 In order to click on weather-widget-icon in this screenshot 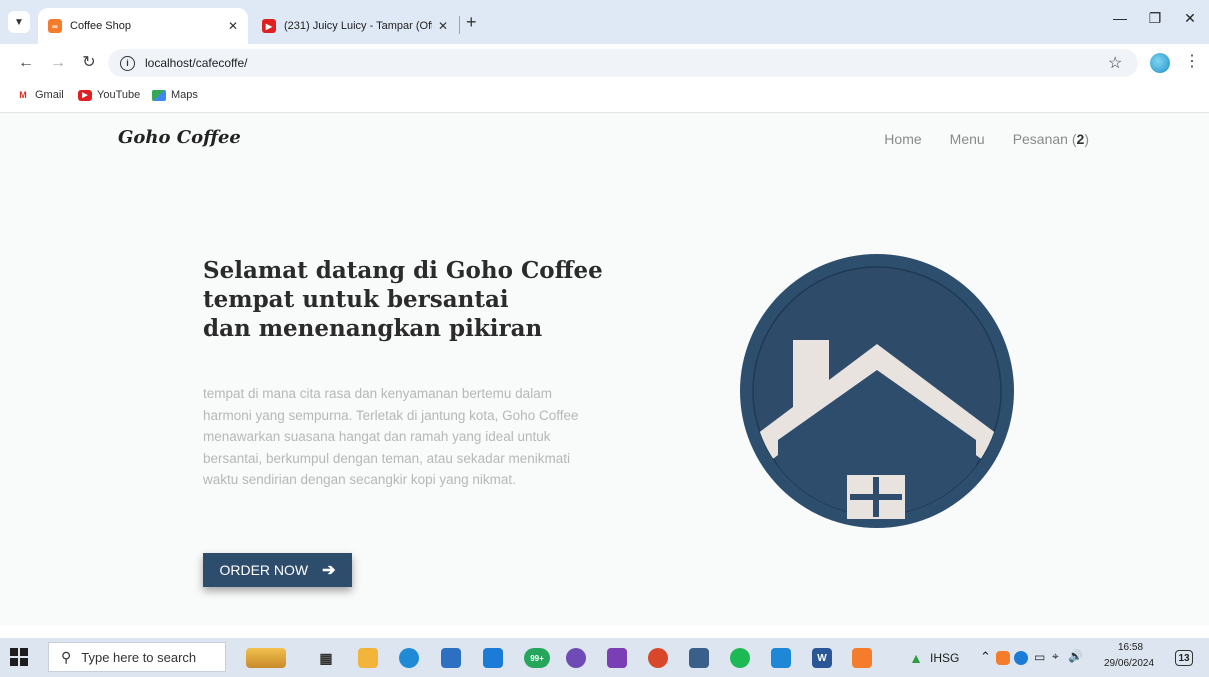, I will do `click(266, 658)`.